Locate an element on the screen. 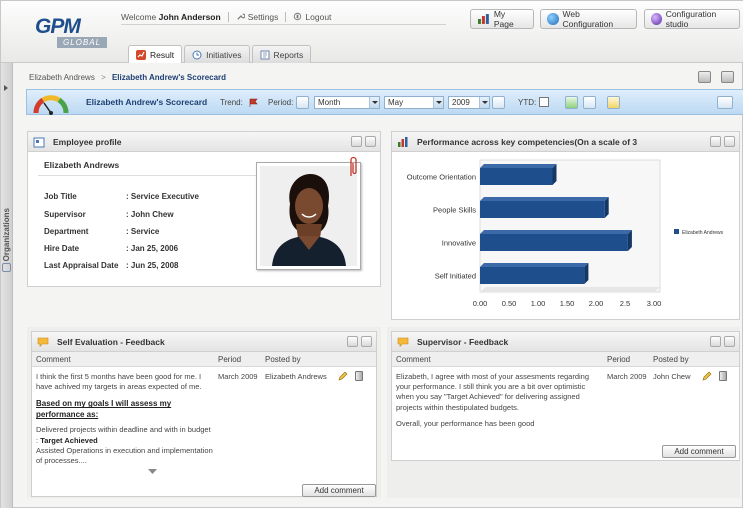  globe-icon is located at coordinates (553, 19).